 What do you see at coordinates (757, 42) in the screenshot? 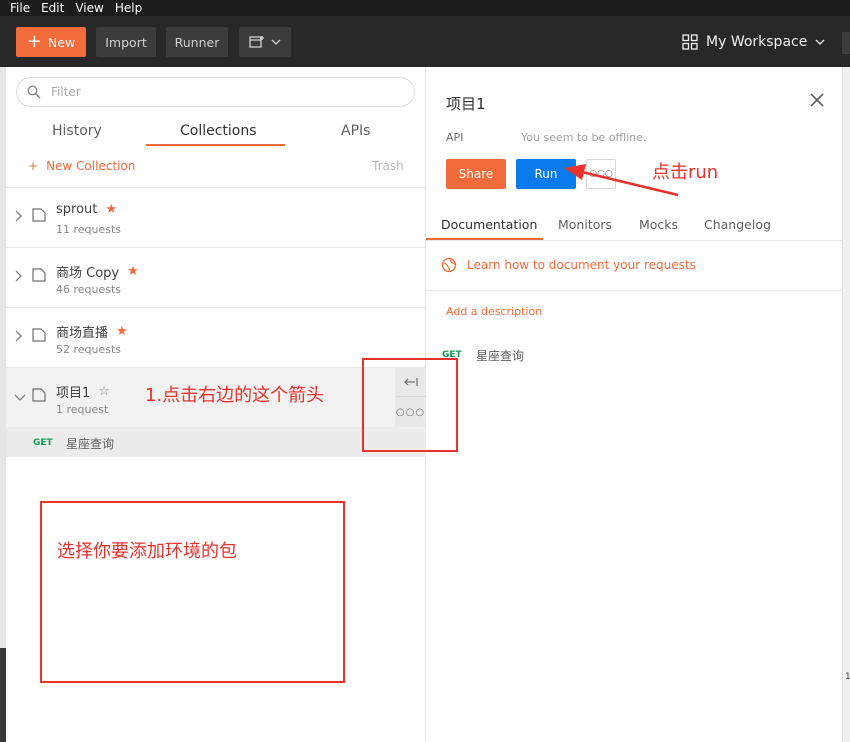
I see `workspace-label: My Workspace` at bounding box center [757, 42].